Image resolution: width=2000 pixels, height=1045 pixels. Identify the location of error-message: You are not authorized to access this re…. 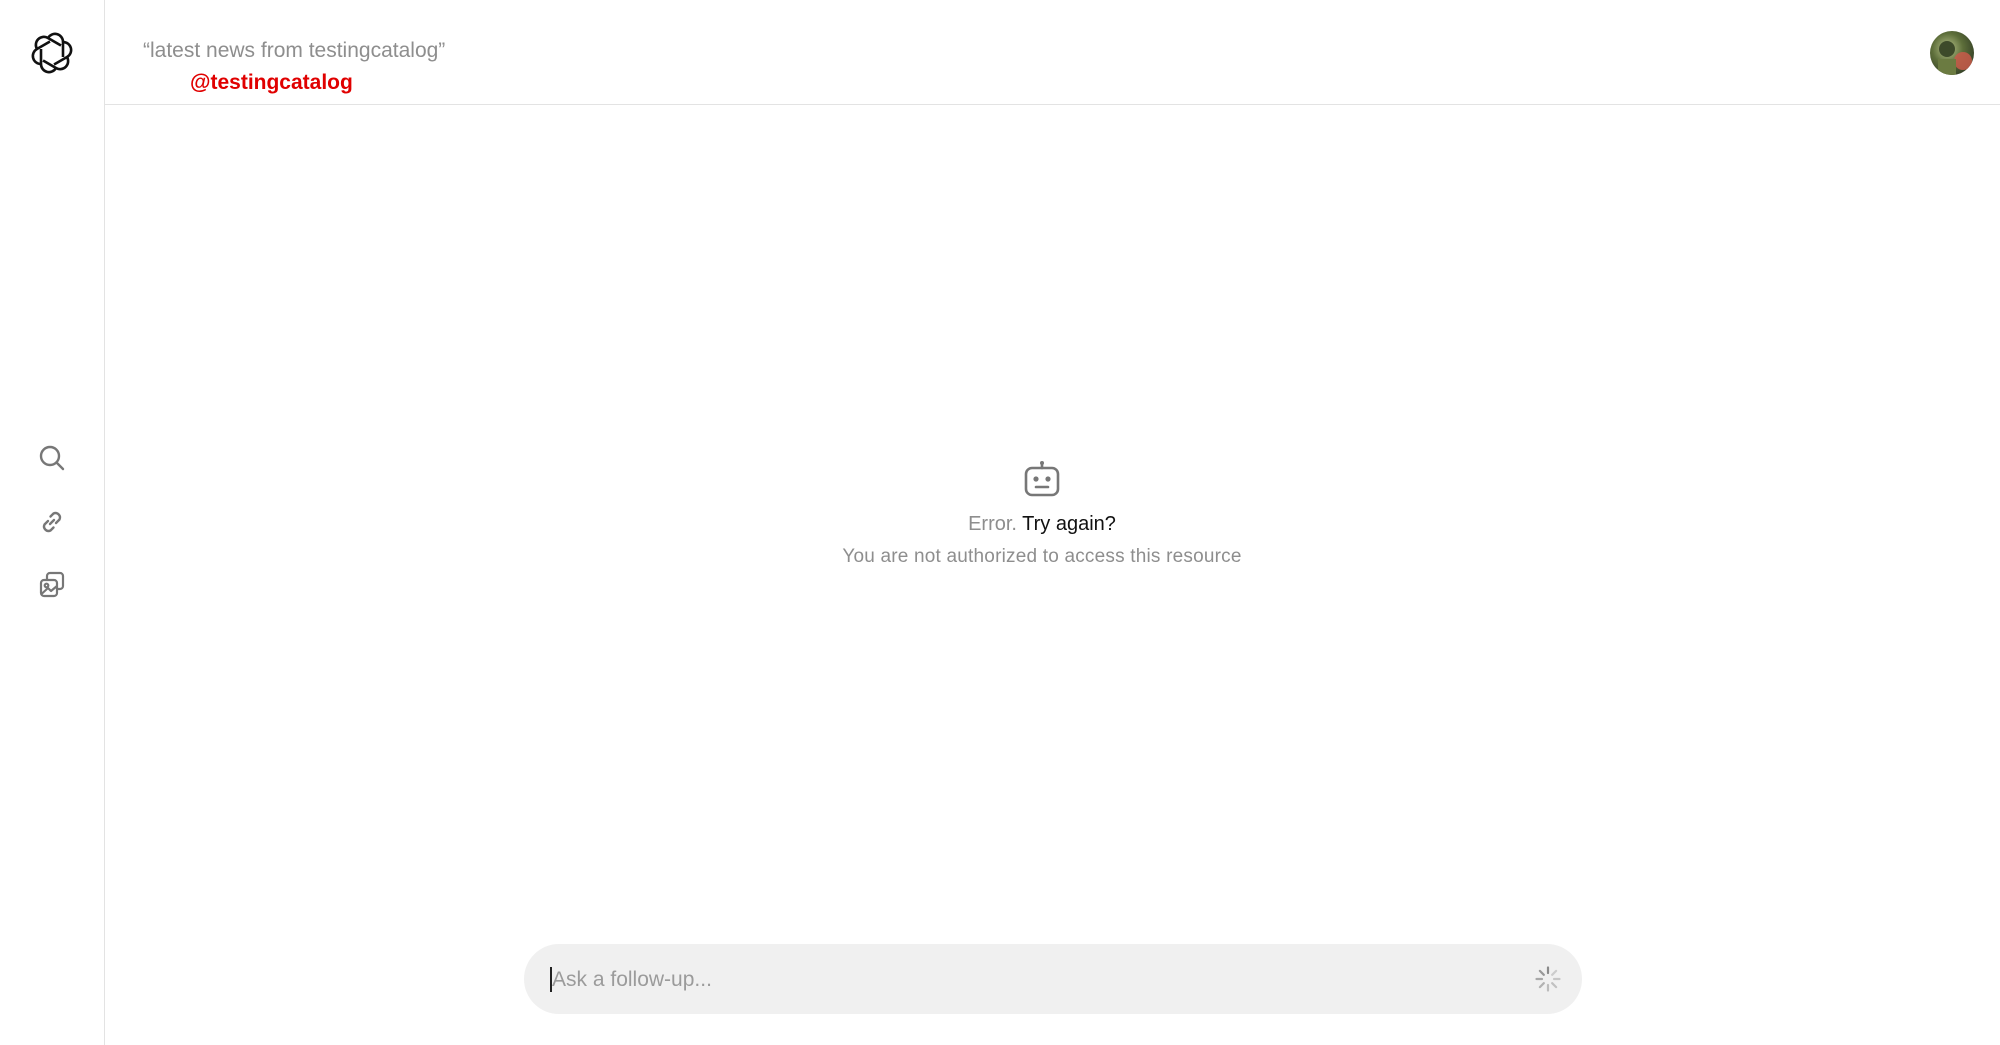
(1042, 556).